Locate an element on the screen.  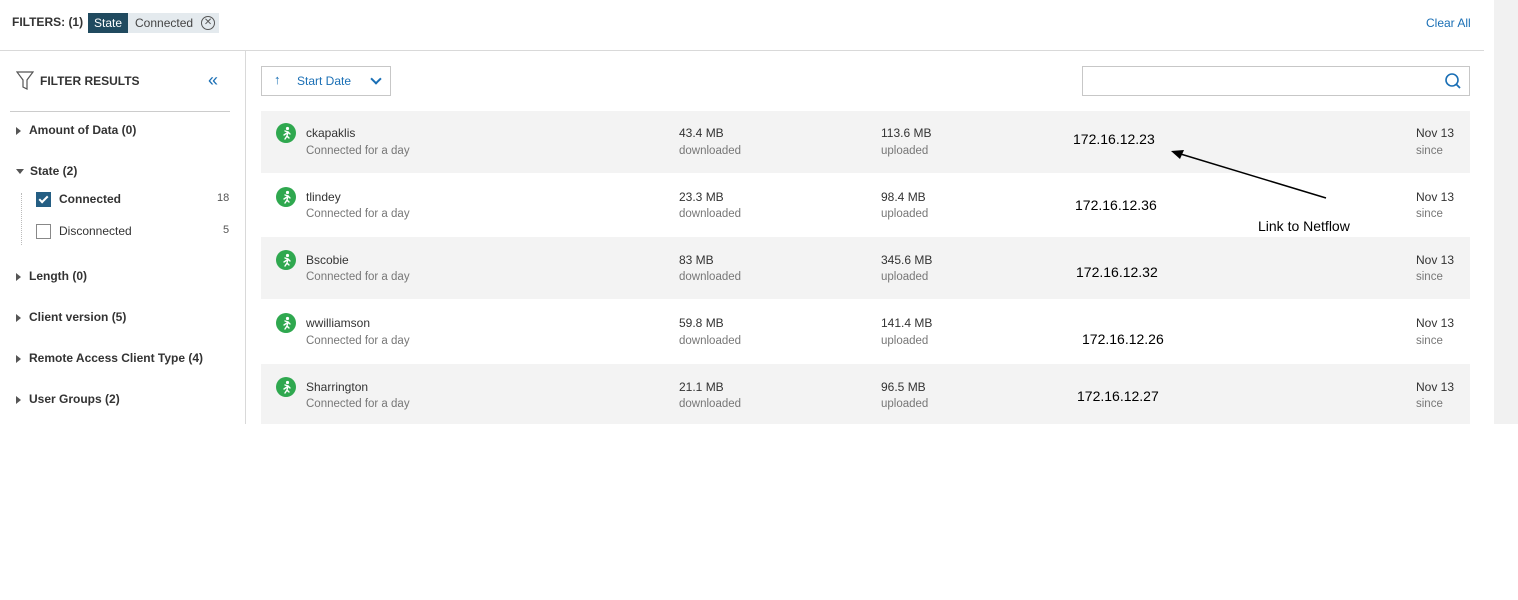
filter-group-label: State (2) is located at coordinates (54, 171).